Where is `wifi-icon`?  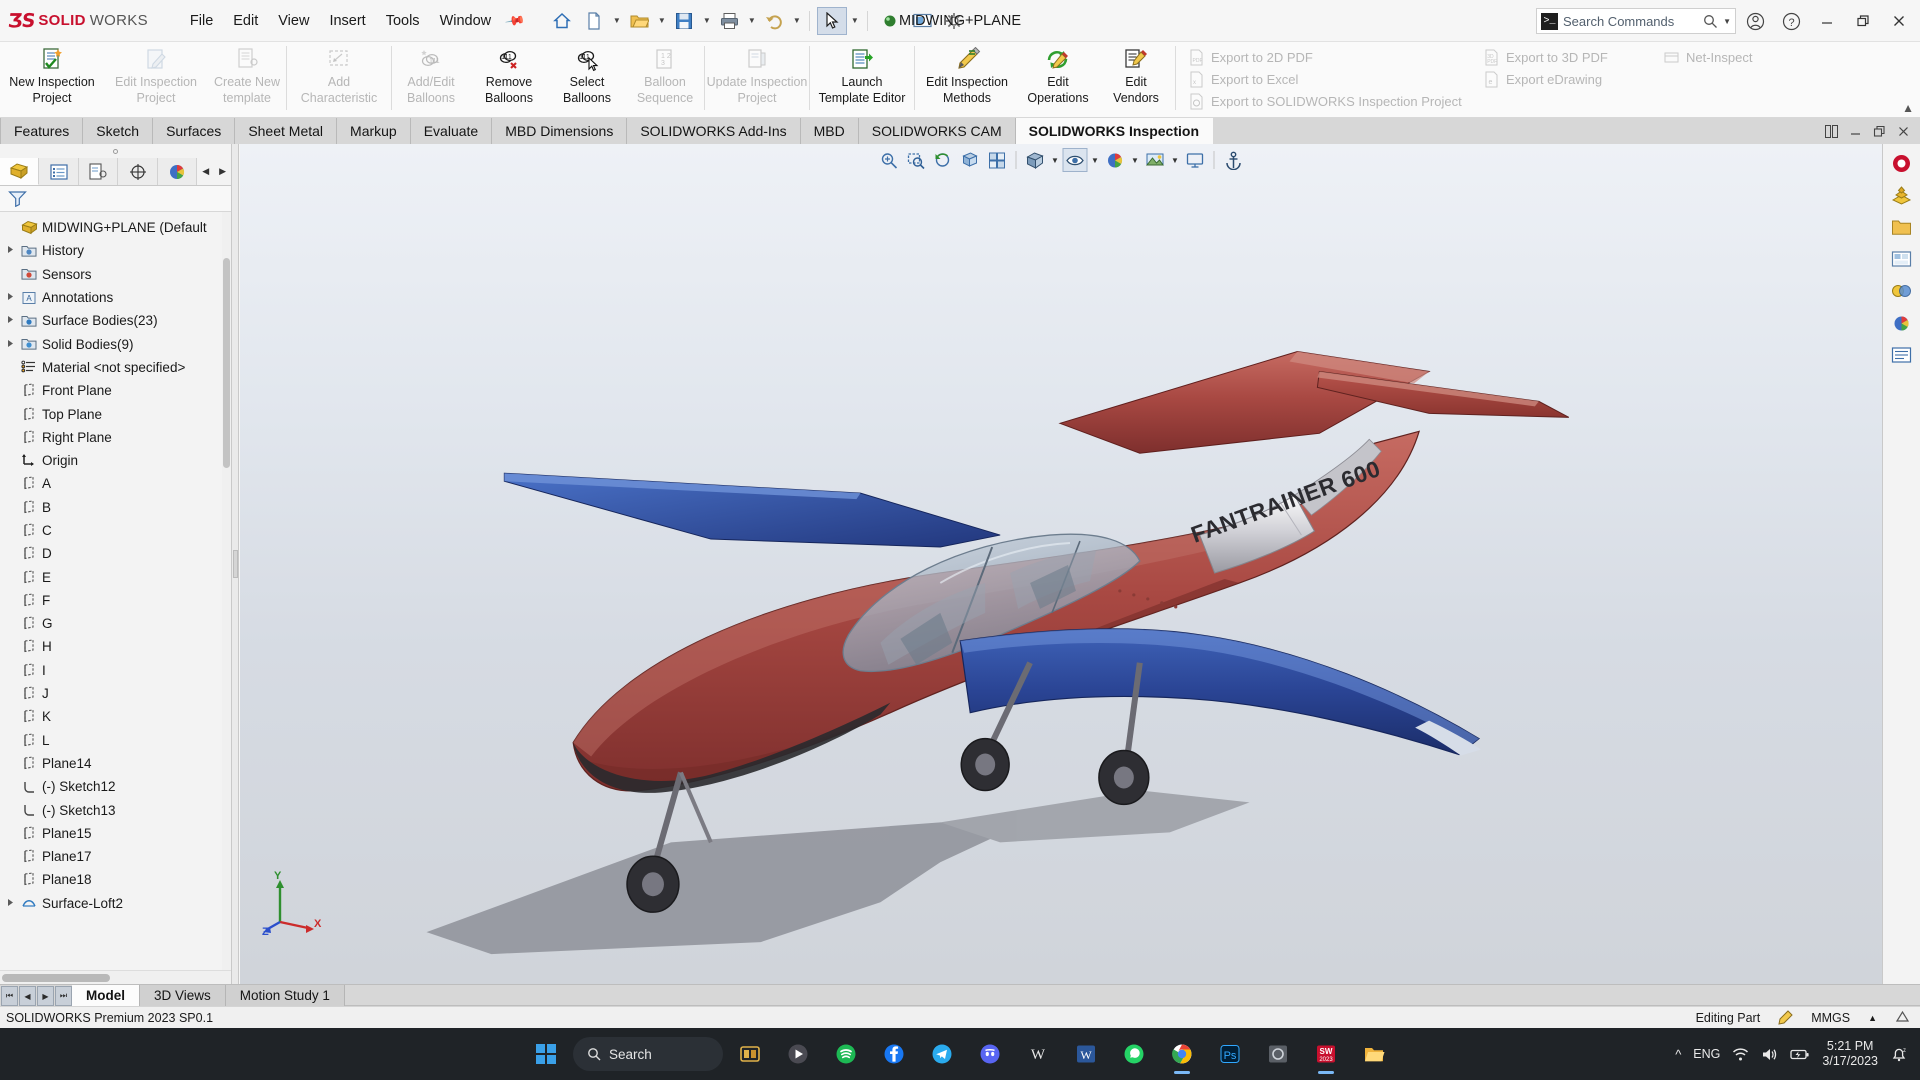
wifi-icon is located at coordinates (1740, 1054).